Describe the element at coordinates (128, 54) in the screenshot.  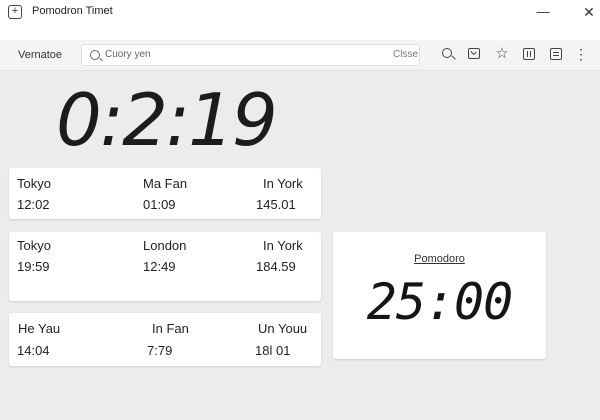
I see `search-input-value: Cuory yen` at that location.